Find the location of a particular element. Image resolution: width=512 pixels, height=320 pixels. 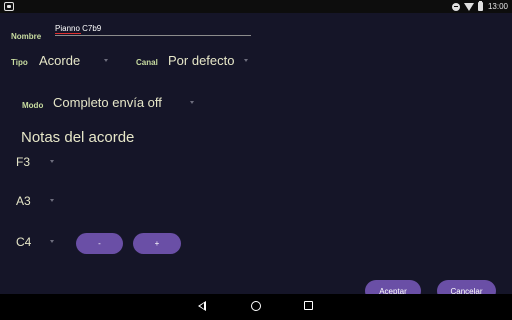

recents-icon is located at coordinates (308, 305).